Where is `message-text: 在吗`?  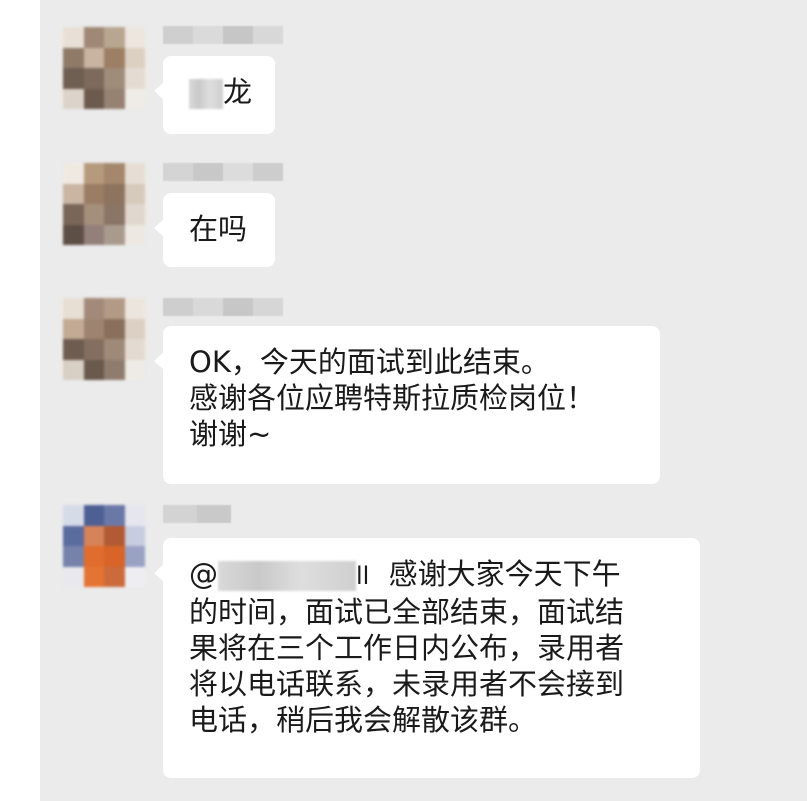 message-text: 在吗 is located at coordinates (218, 229).